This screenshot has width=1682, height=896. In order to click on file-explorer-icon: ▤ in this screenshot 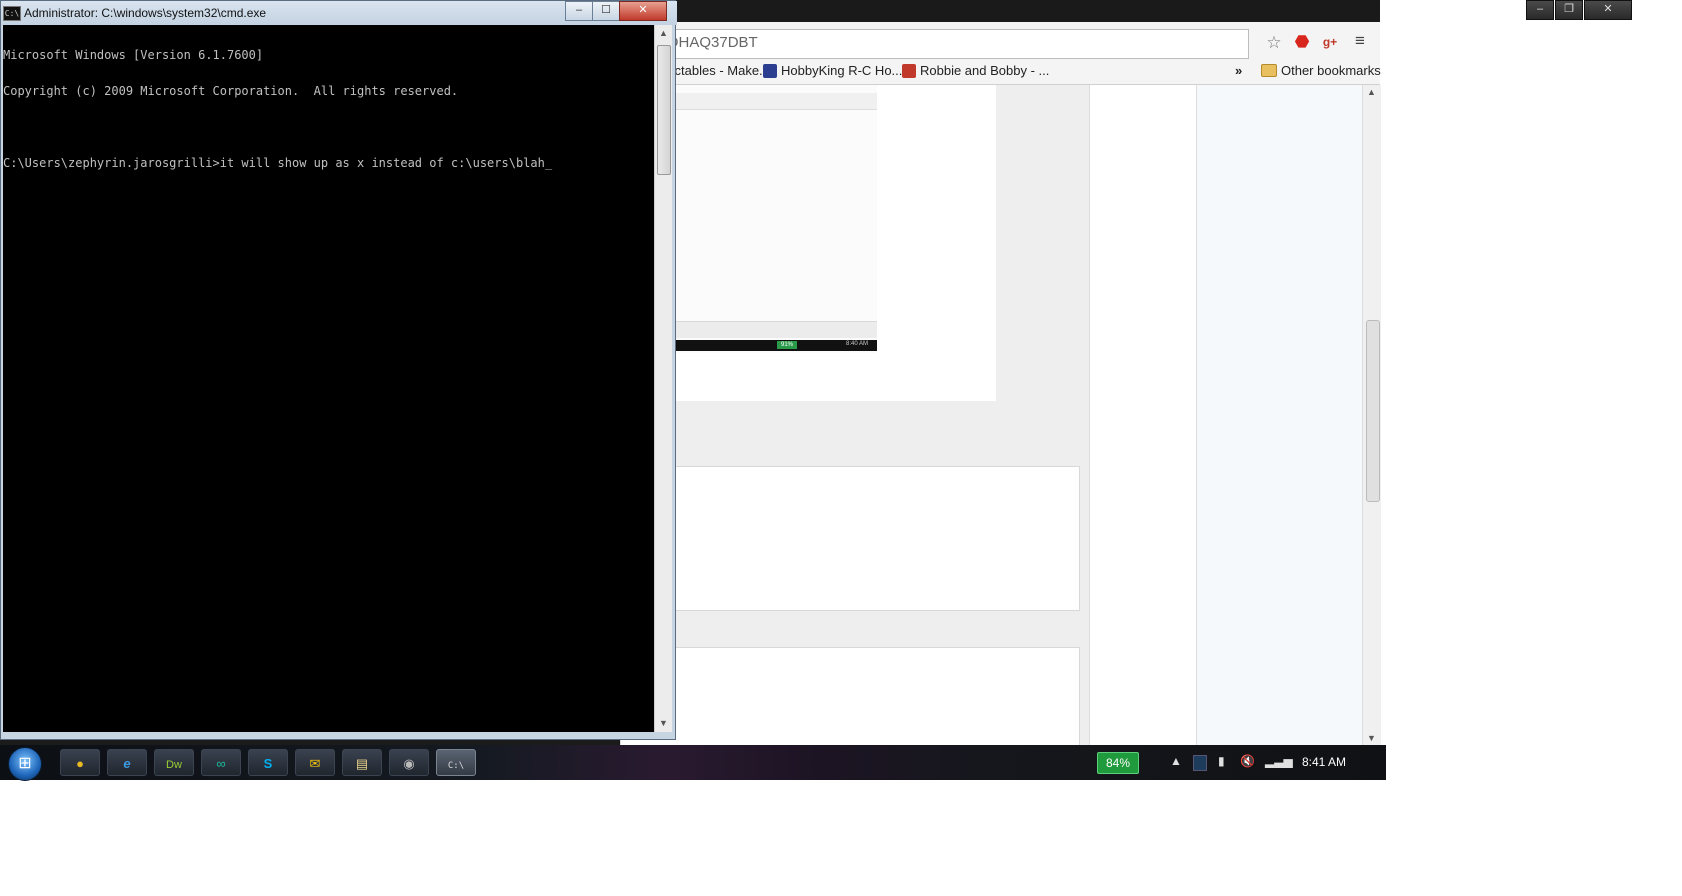, I will do `click(362, 763)`.